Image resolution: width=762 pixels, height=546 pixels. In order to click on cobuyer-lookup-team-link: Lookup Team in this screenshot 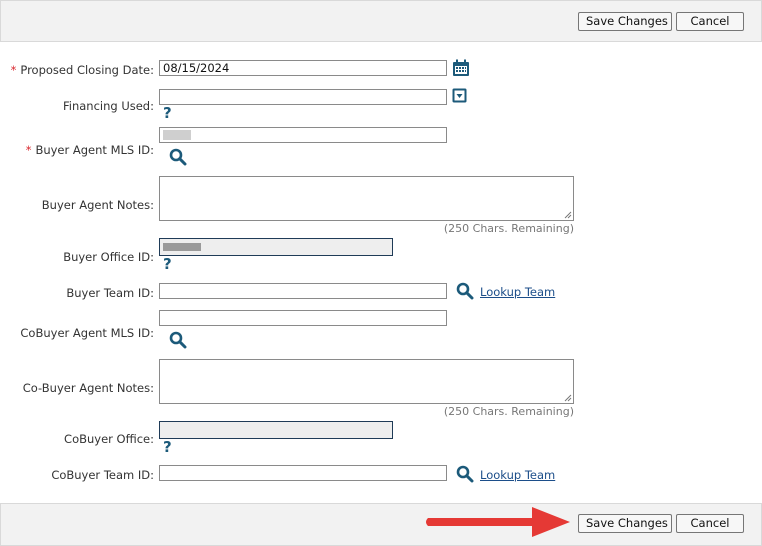, I will do `click(517, 475)`.